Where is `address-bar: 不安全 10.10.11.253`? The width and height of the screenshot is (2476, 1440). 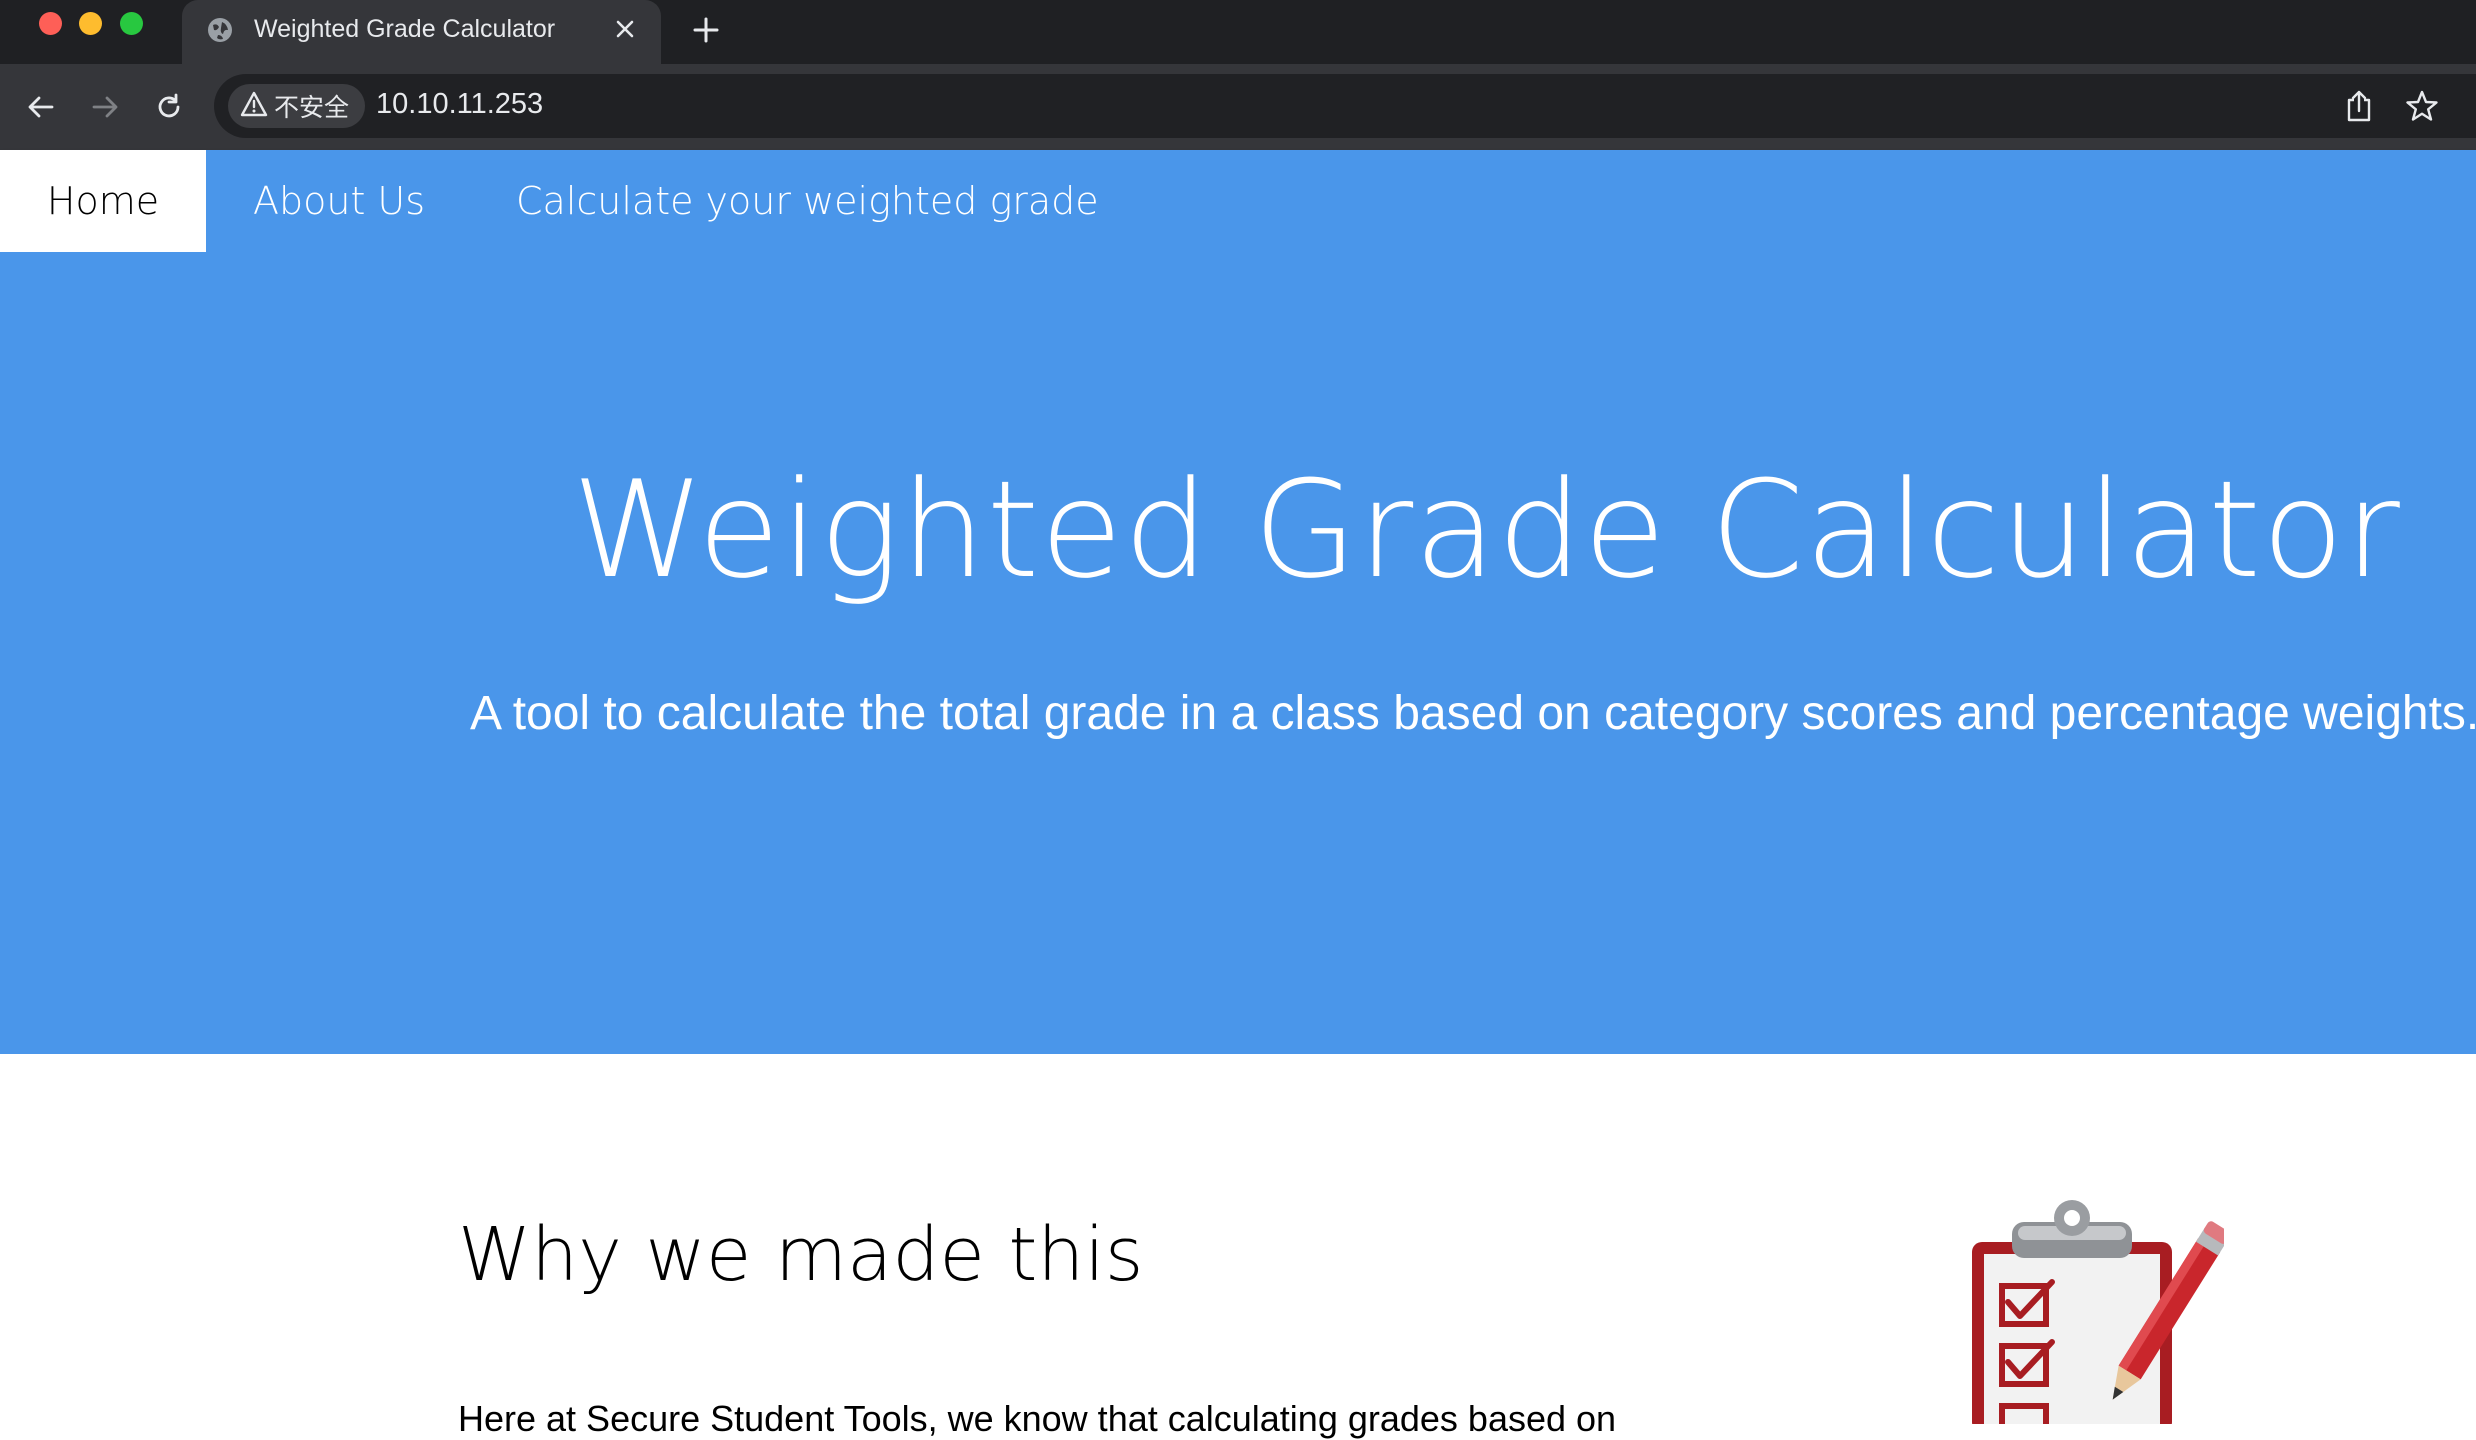
address-bar: 不安全 10.10.11.253 is located at coordinates (1345, 106).